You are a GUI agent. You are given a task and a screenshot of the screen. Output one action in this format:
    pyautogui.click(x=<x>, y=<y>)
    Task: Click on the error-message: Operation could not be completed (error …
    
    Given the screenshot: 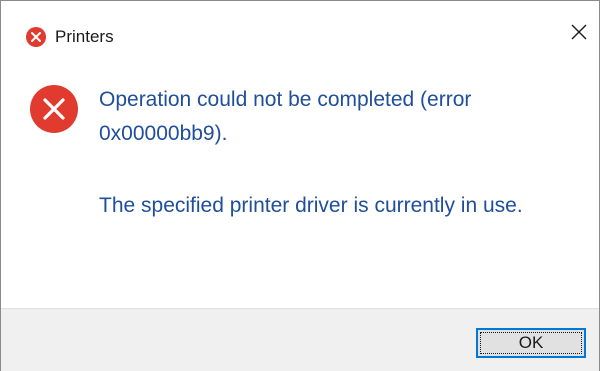 What is the action you would take?
    pyautogui.click(x=285, y=116)
    